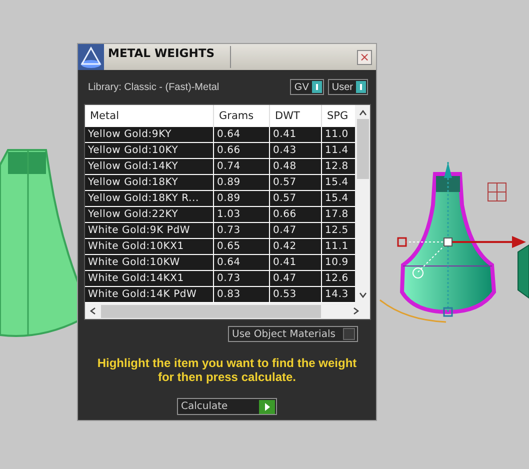 This screenshot has height=469, width=529. Describe the element at coordinates (296, 247) in the screenshot. I see `table-cell: 0.42` at that location.